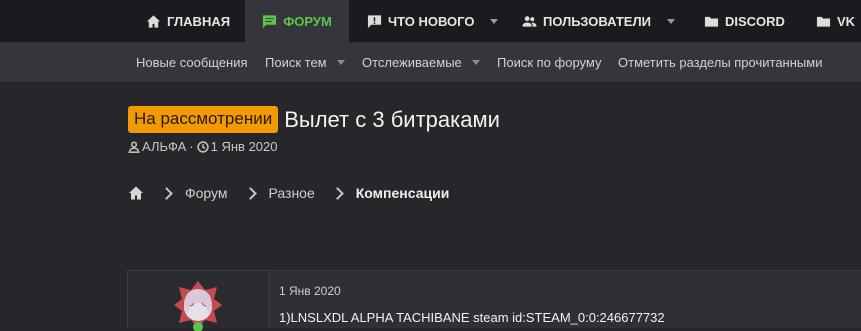 This screenshot has height=331, width=861. Describe the element at coordinates (244, 146) in the screenshot. I see `thread-date: 1 Янв 2020` at that location.